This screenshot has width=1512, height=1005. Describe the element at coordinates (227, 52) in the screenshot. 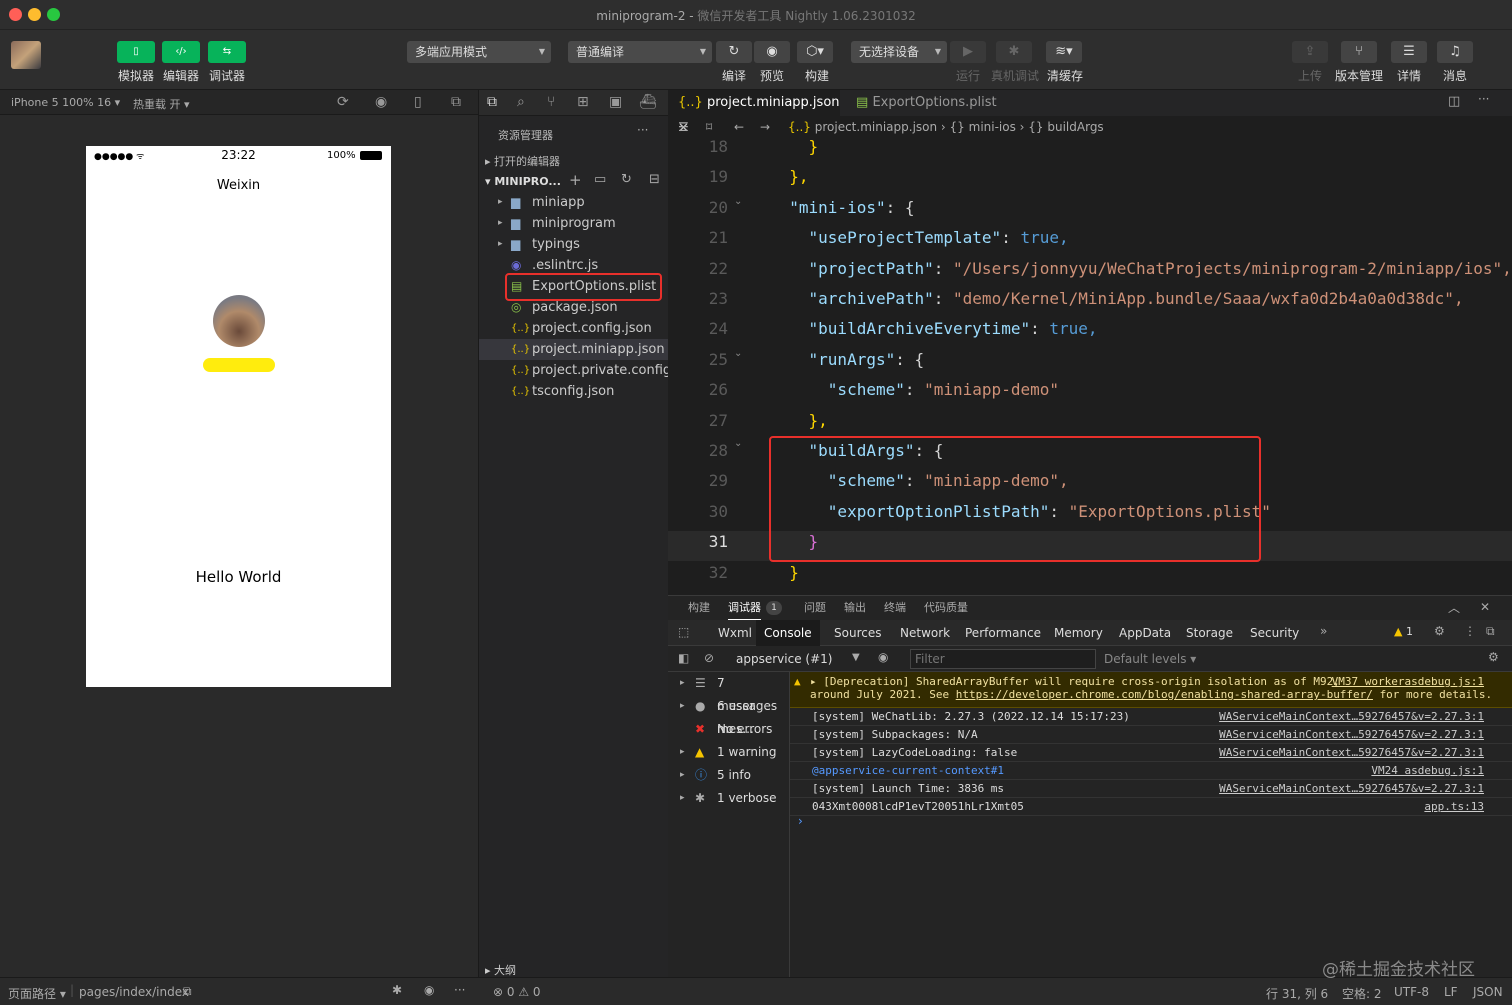

I see `debugger-toggle-button: ⇆` at that location.